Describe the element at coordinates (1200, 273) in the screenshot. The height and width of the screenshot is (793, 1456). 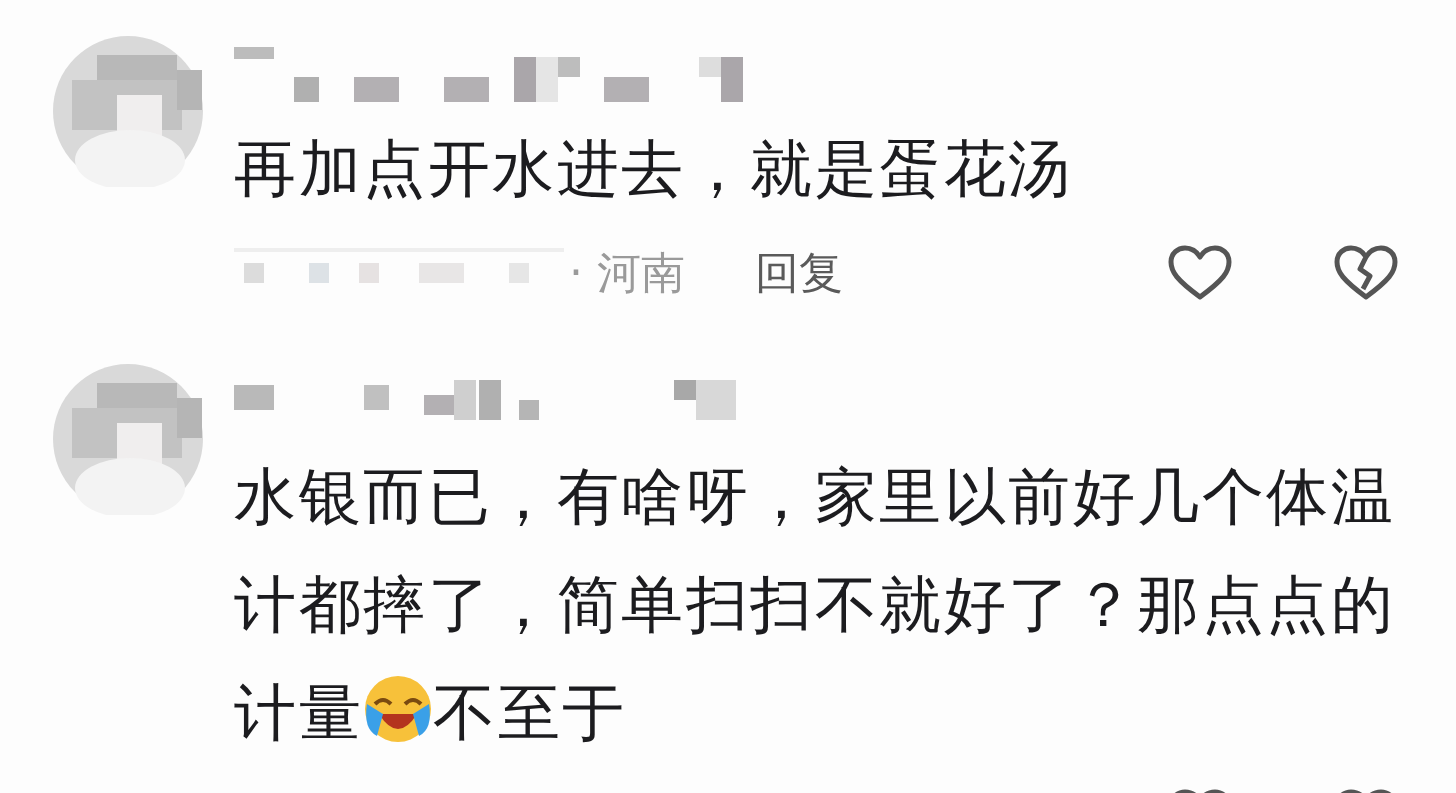
I see `heart-icon` at that location.